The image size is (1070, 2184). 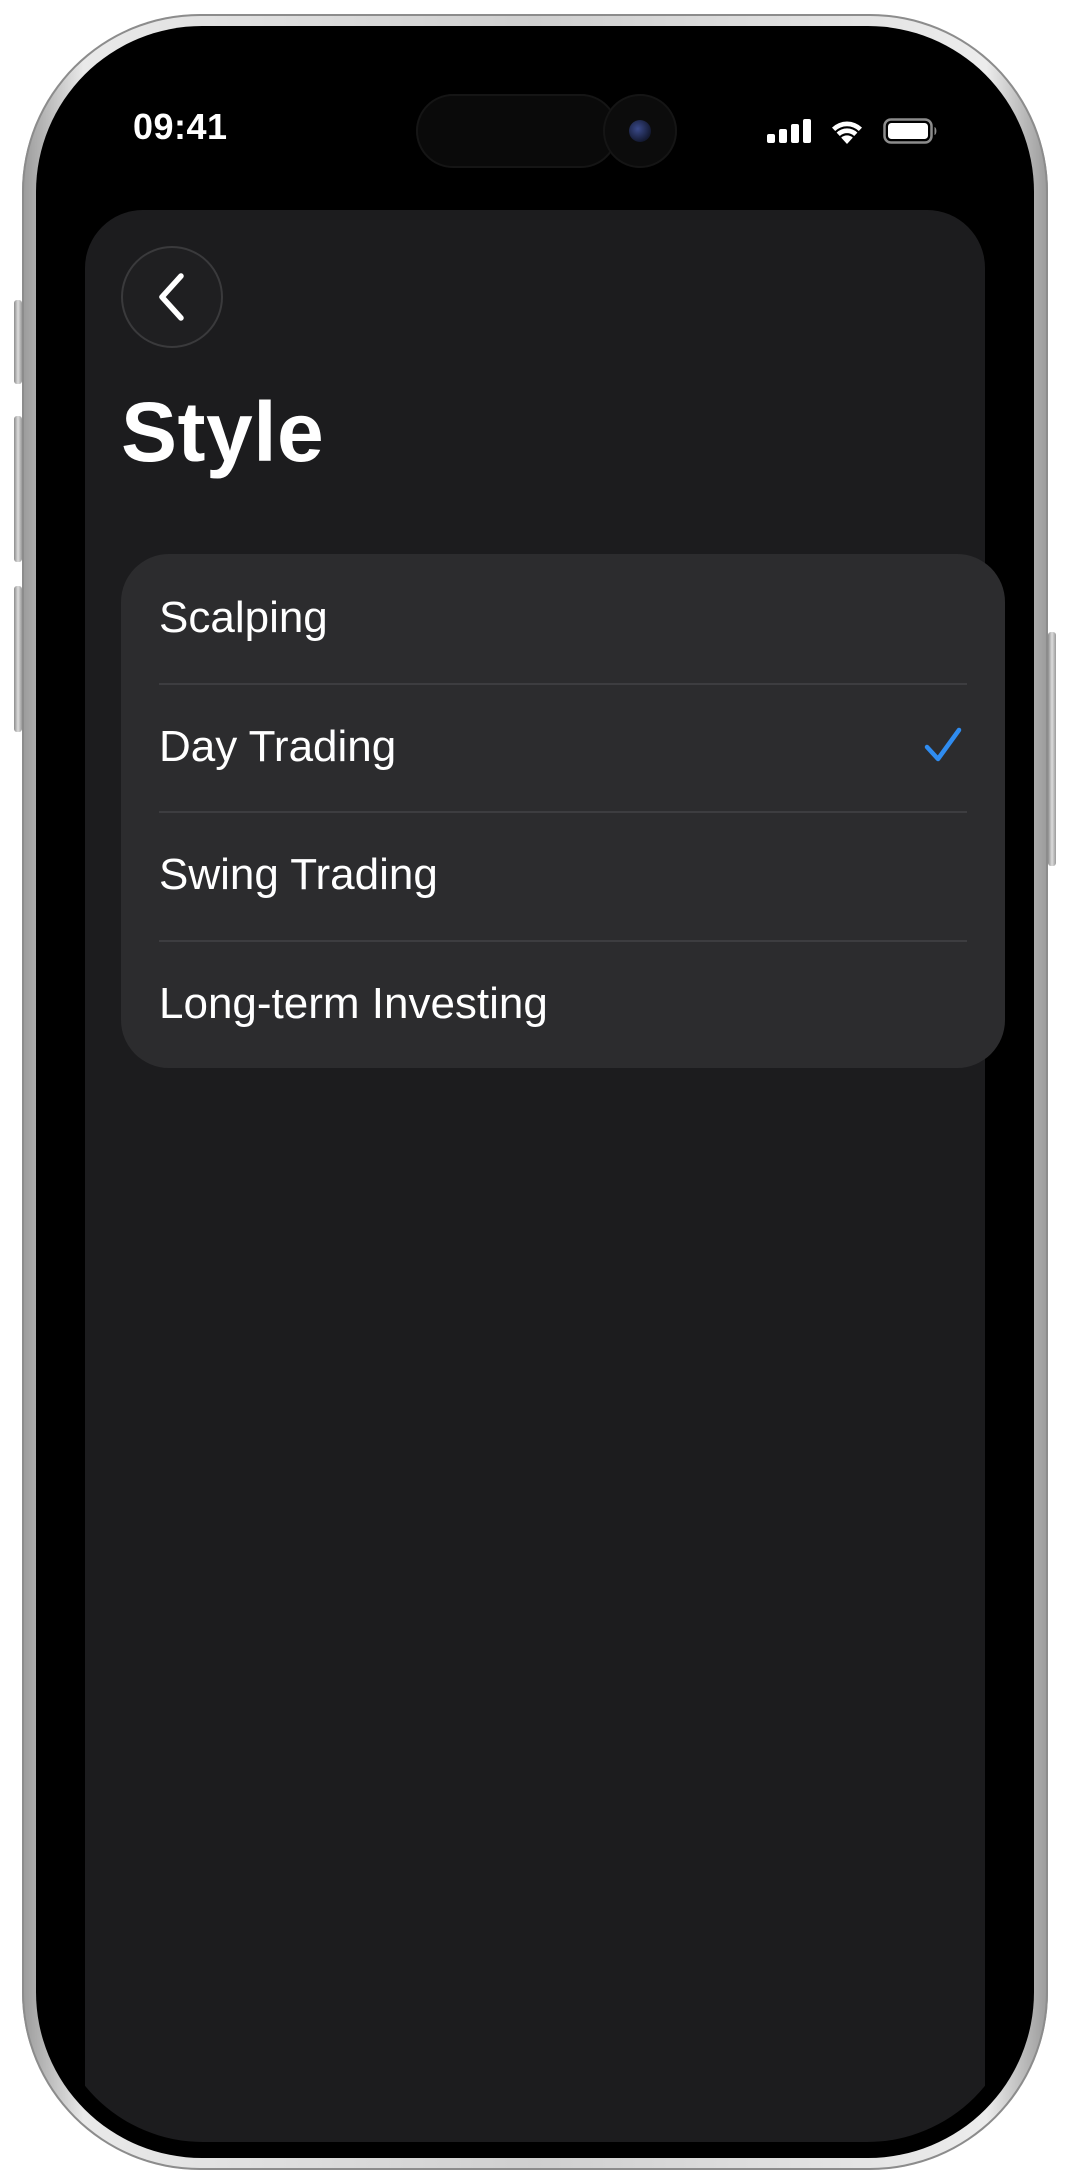 I want to click on status-icons, so click(x=853, y=131).